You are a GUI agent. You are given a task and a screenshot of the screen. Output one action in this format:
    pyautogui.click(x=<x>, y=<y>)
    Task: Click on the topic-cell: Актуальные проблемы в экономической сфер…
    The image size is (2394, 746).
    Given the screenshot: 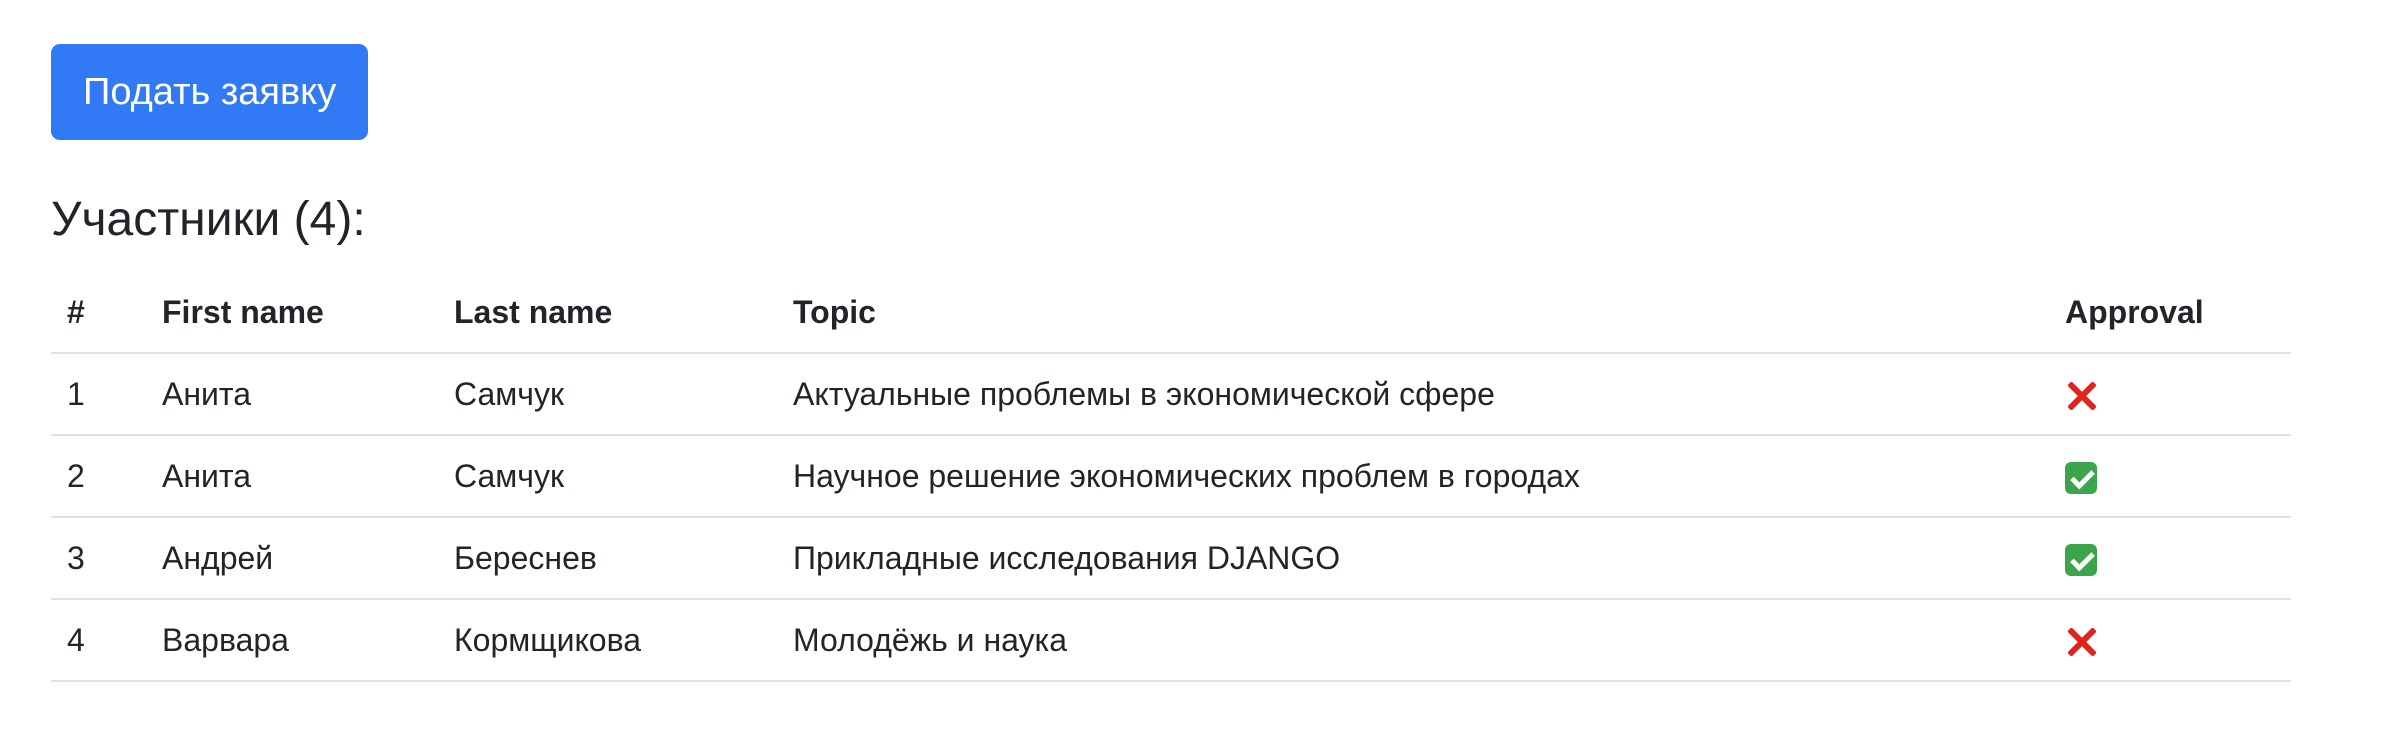 What is the action you would take?
    pyautogui.click(x=1413, y=394)
    